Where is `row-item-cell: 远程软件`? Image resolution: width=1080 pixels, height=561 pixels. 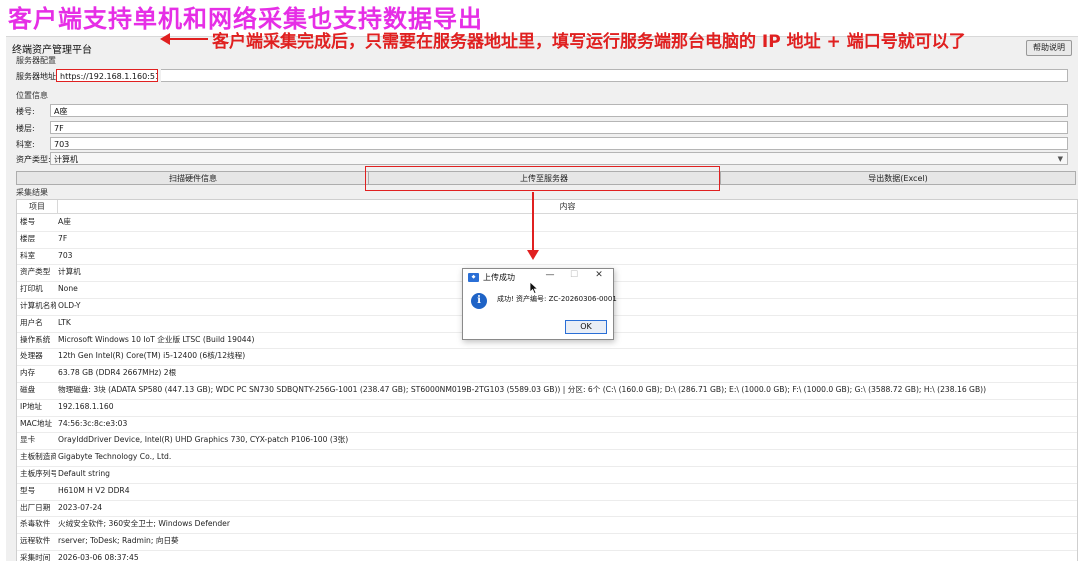
row-item-cell: 远程软件 is located at coordinates (35, 541).